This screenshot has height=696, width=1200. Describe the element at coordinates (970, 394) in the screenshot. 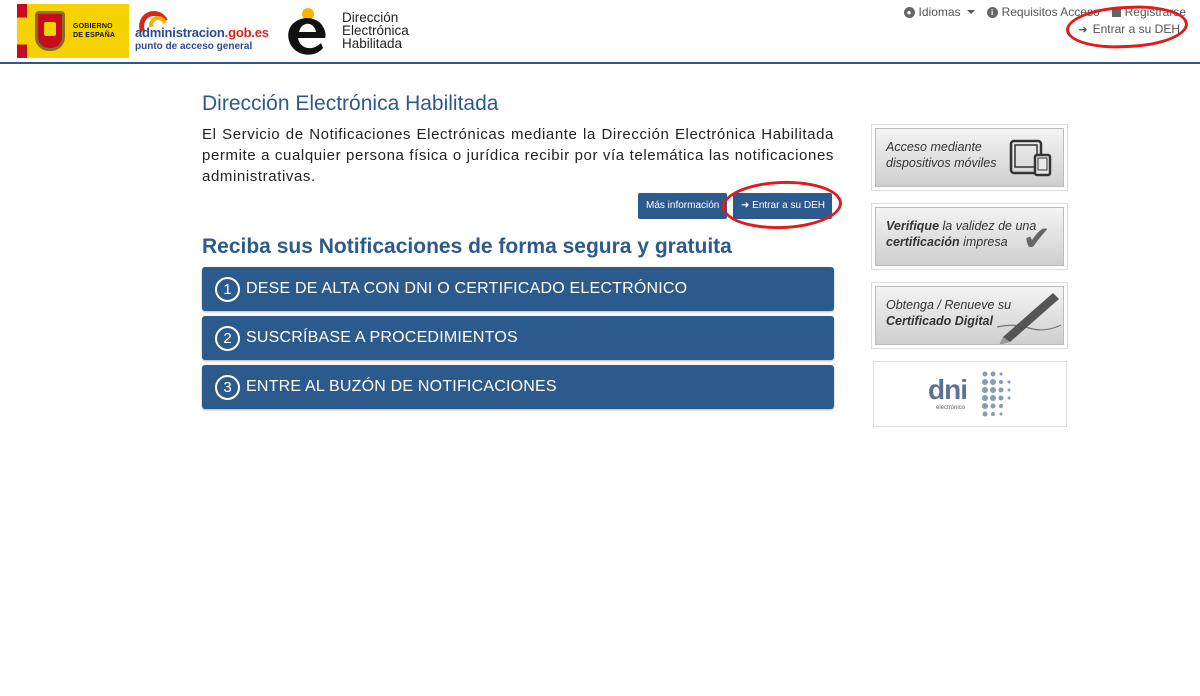

I see `dni-electronico-banner: dni electrónico` at that location.